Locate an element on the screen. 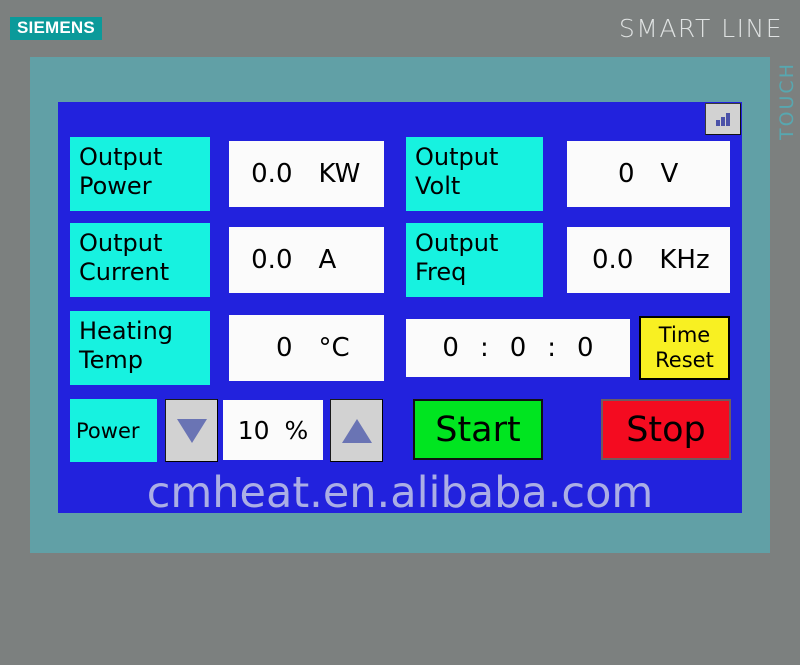  bar-chart-button is located at coordinates (723, 119).